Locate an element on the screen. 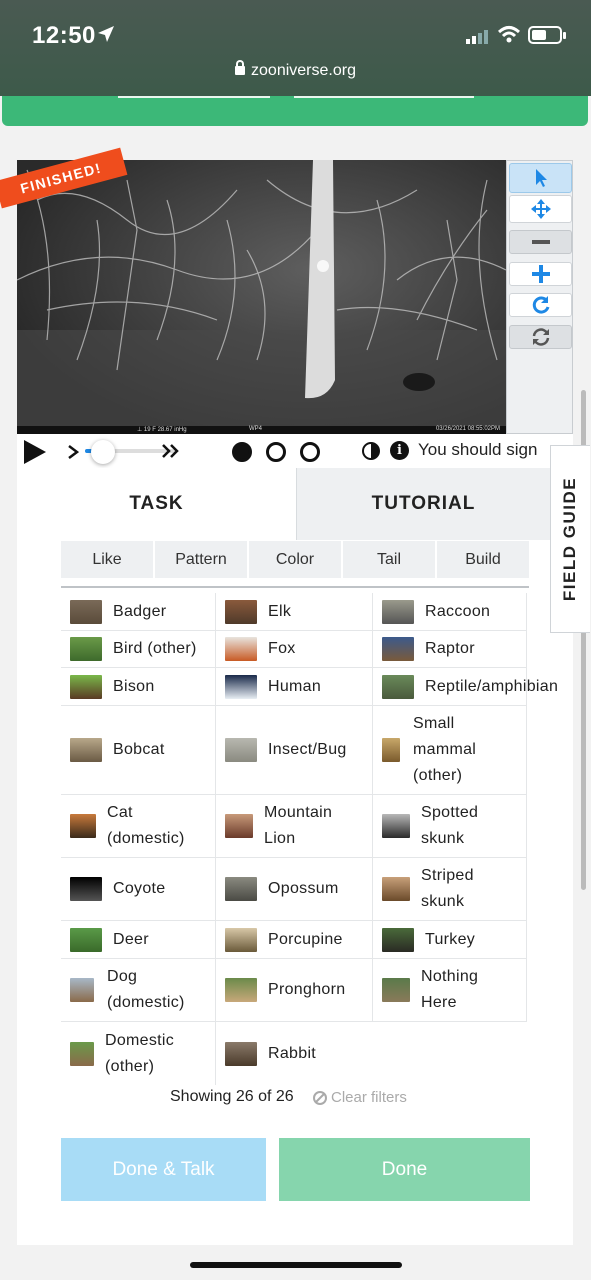 Image resolution: width=591 pixels, height=1280 pixels. reset-button is located at coordinates (540, 337).